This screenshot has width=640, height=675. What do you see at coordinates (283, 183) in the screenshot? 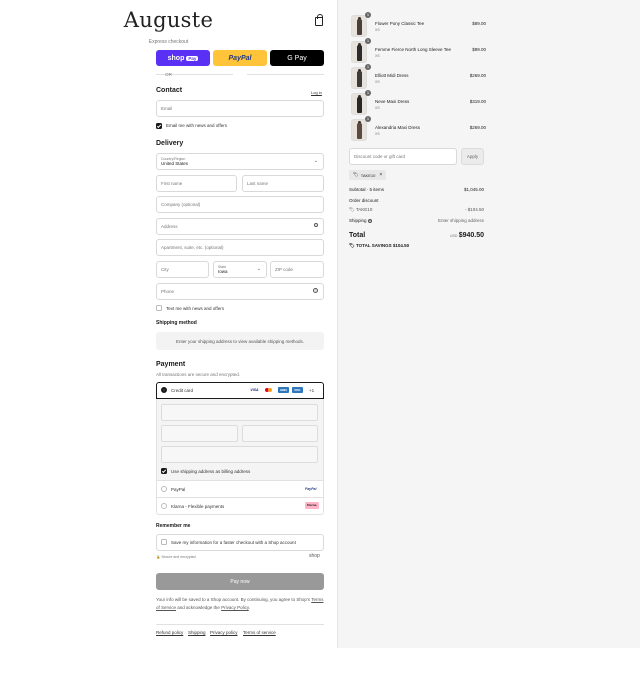
I see `last-name-field: Last name` at bounding box center [283, 183].